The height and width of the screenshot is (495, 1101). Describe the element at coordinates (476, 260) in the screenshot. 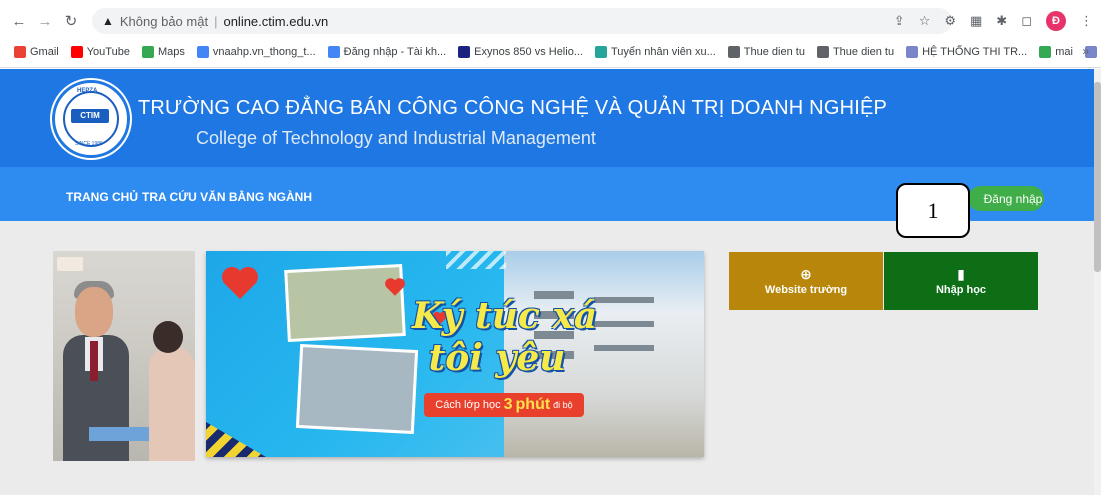

I see `banner-stripes-top` at that location.